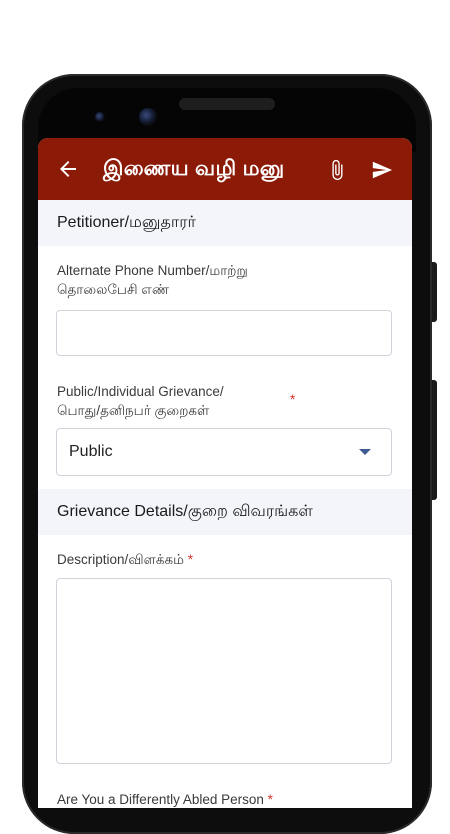 This screenshot has width=450, height=834. Describe the element at coordinates (434, 440) in the screenshot. I see `power-button` at that location.